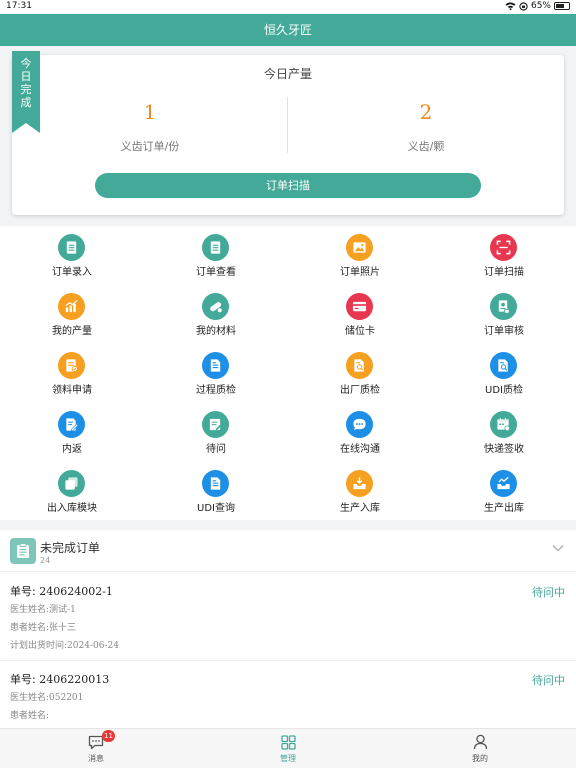 Image resolution: width=576 pixels, height=768 pixels. I want to click on menu-item: 过程质检, so click(216, 373).